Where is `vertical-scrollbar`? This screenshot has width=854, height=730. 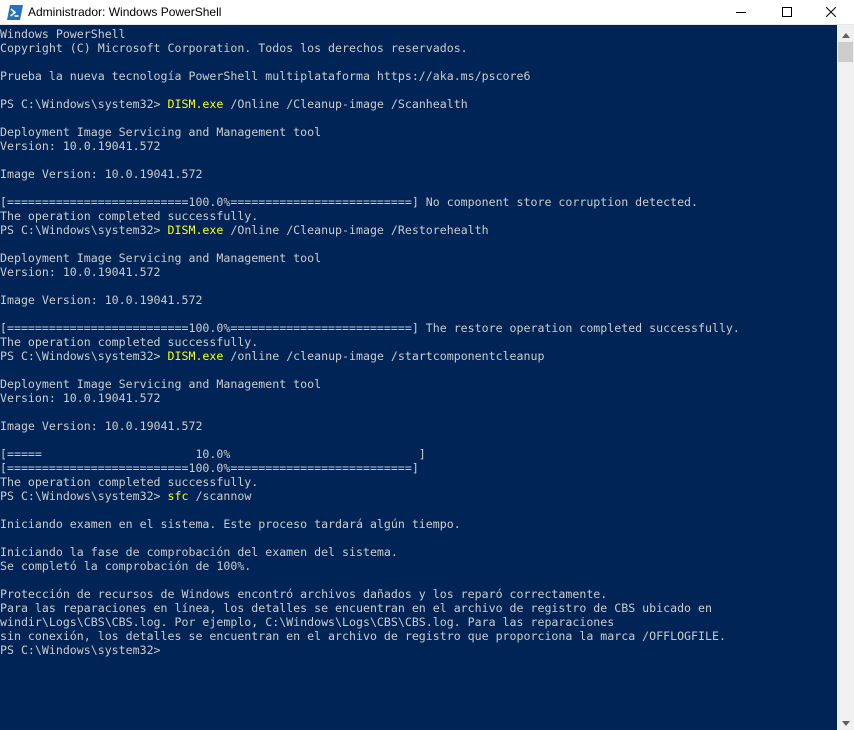 vertical-scrollbar is located at coordinates (845, 377).